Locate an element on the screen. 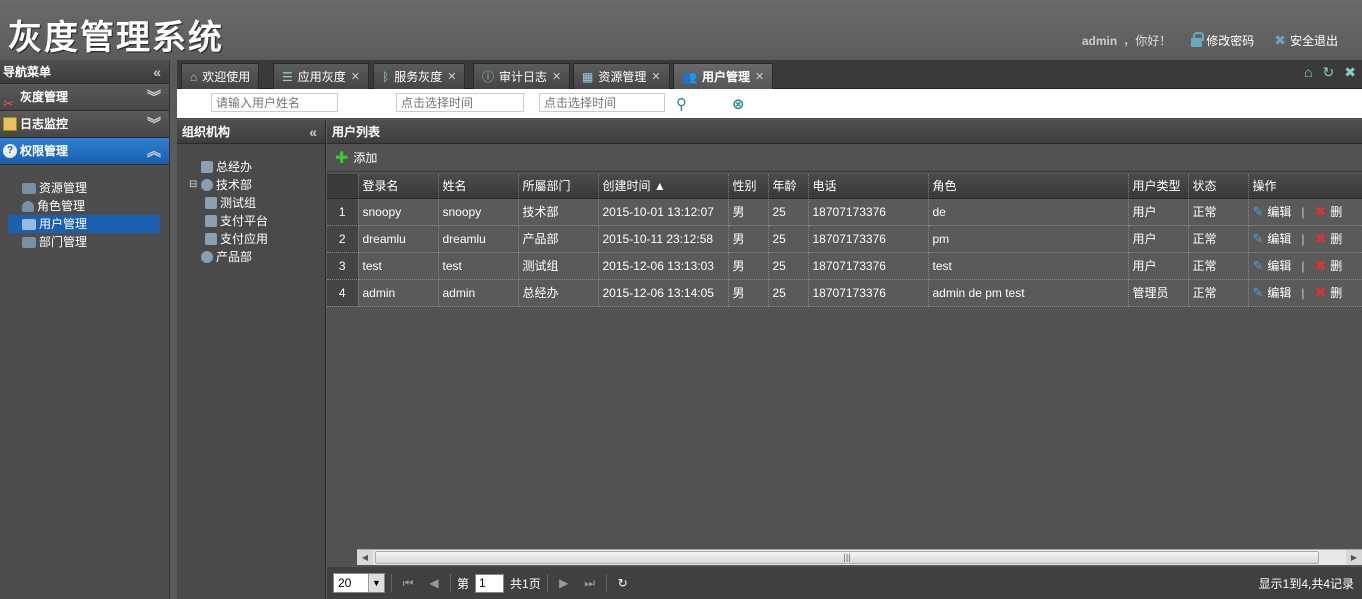 The width and height of the screenshot is (1362, 599). column-header: 姓名 is located at coordinates (478, 186).